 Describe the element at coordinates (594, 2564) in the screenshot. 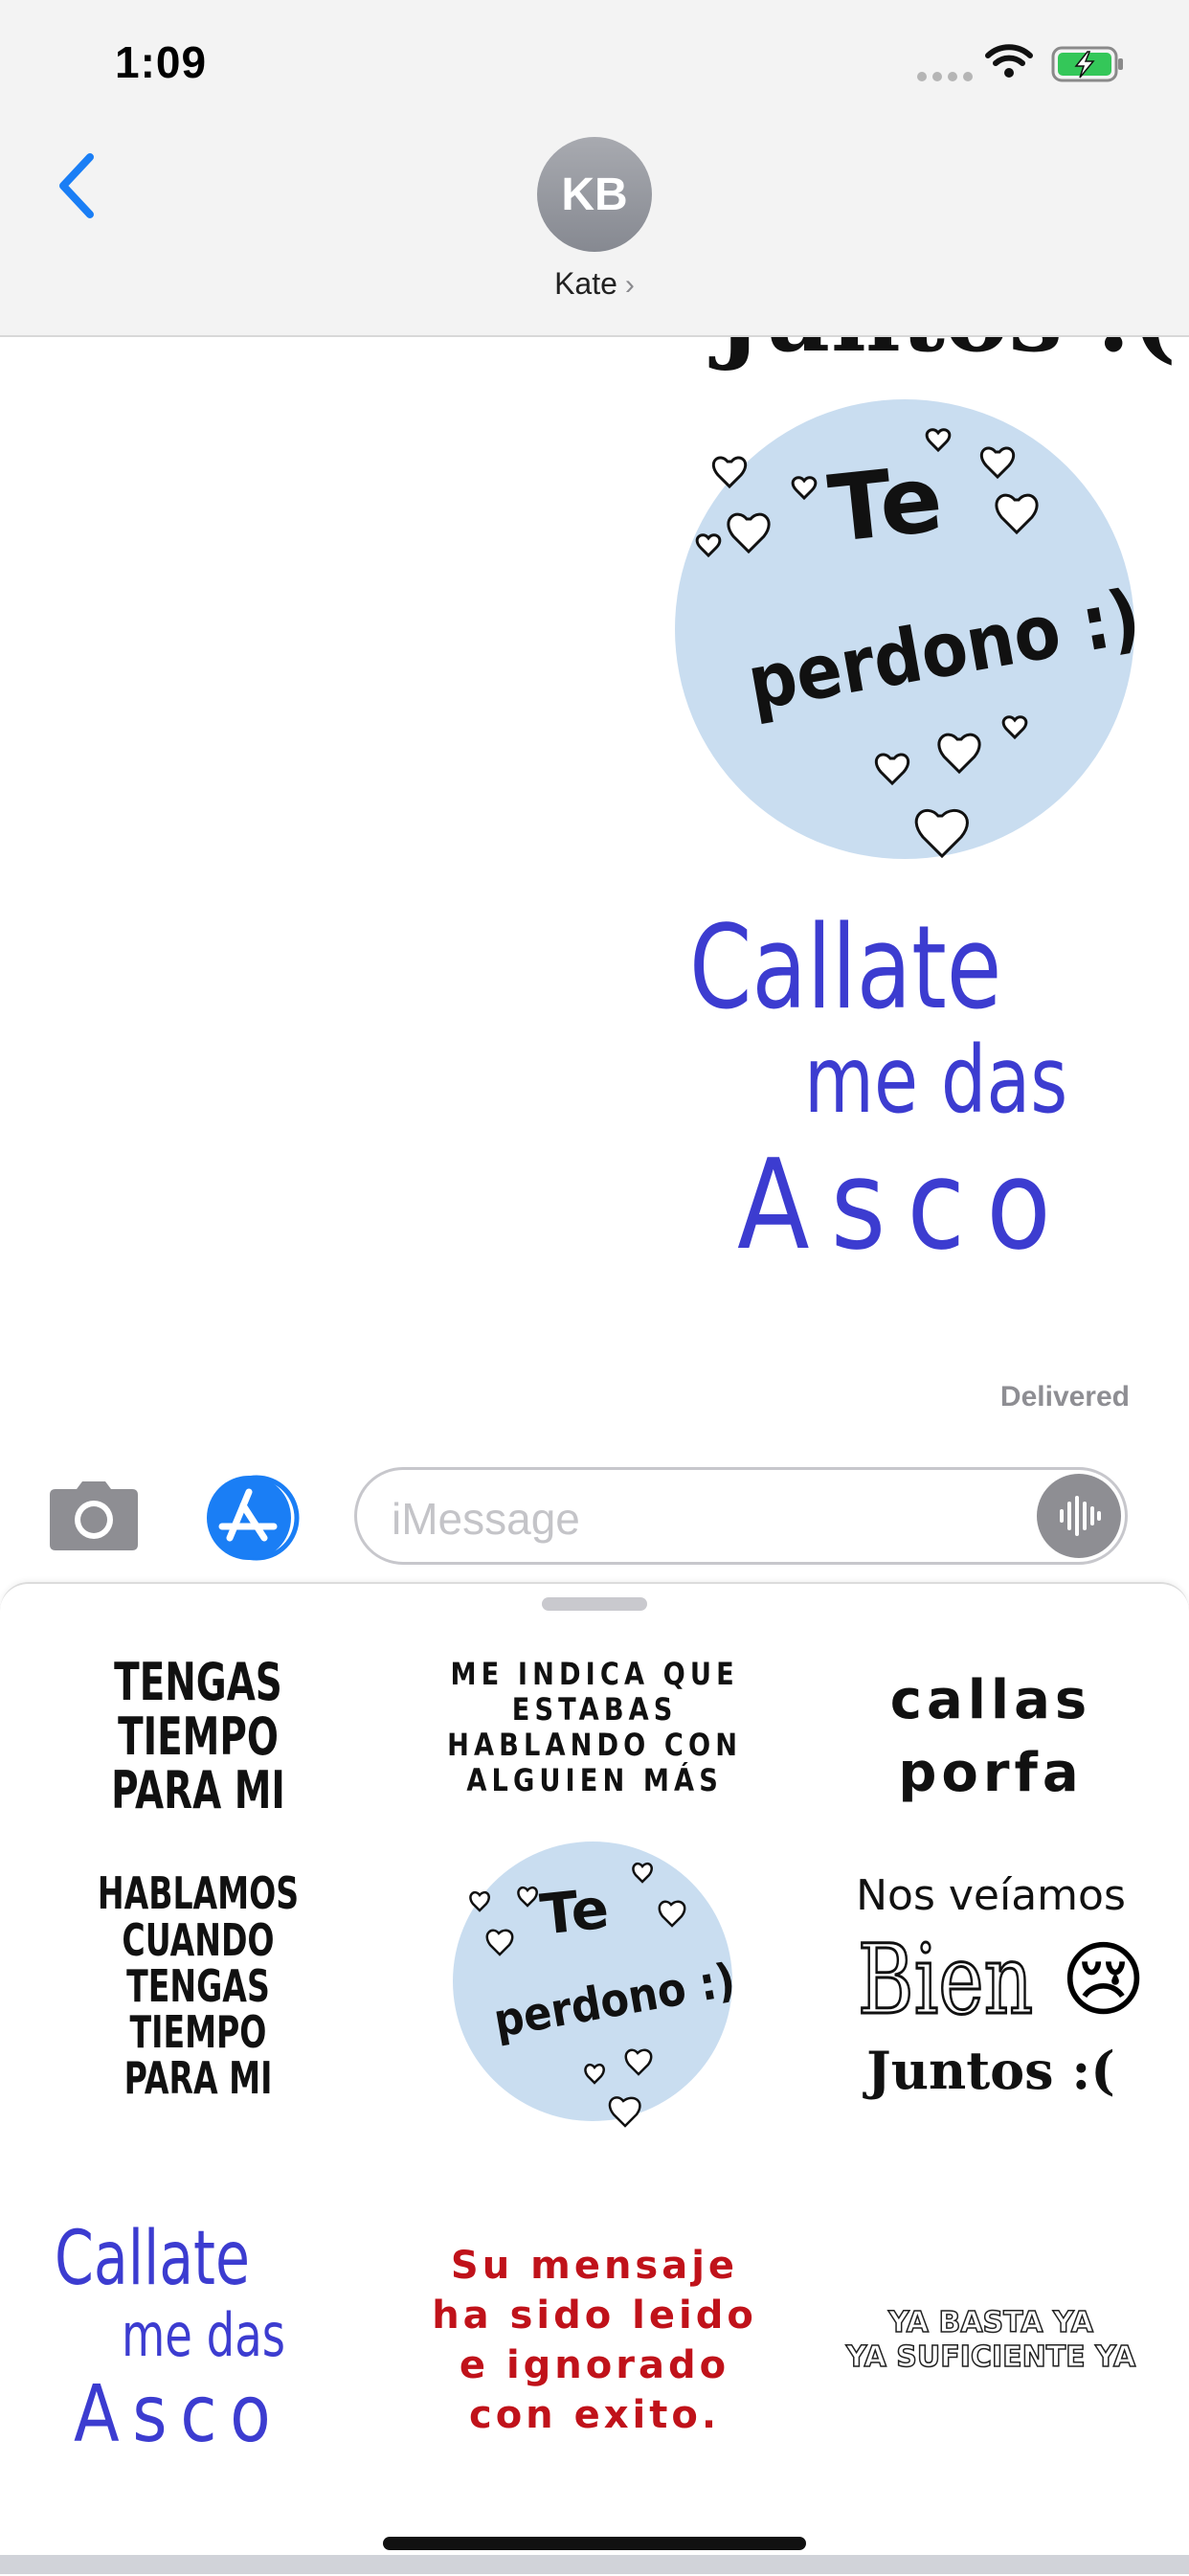

I see `bottom-strip` at that location.